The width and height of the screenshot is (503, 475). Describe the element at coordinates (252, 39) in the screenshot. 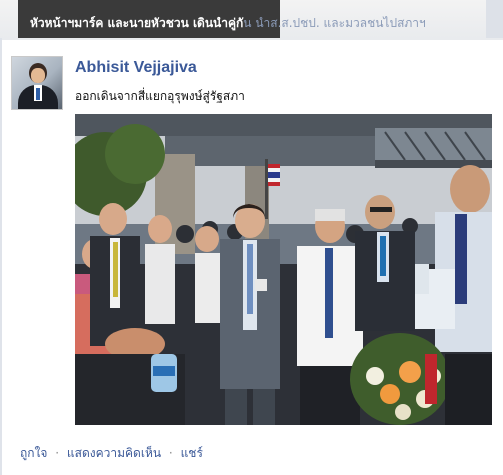

I see `post-divider` at that location.